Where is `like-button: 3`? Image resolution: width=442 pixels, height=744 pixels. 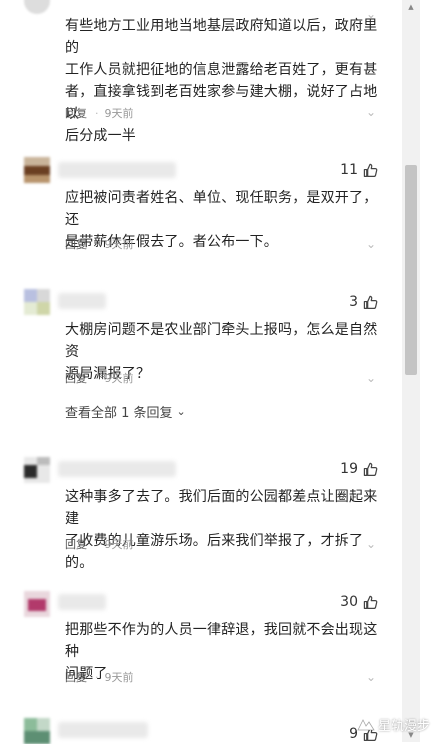 like-button: 3 is located at coordinates (363, 302).